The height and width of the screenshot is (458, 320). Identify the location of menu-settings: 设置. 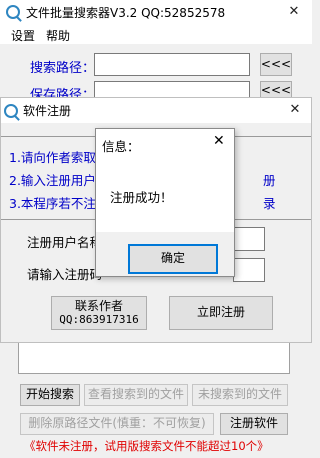
(23, 35).